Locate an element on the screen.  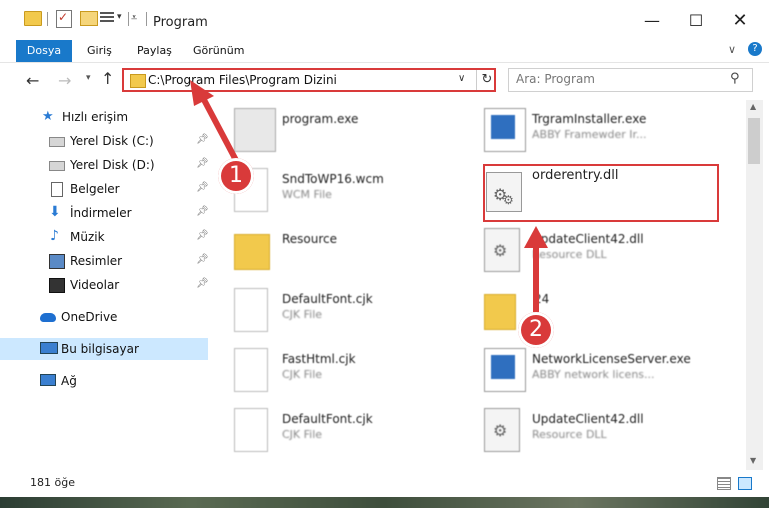
callout-1: 1 is located at coordinates (236, 176).